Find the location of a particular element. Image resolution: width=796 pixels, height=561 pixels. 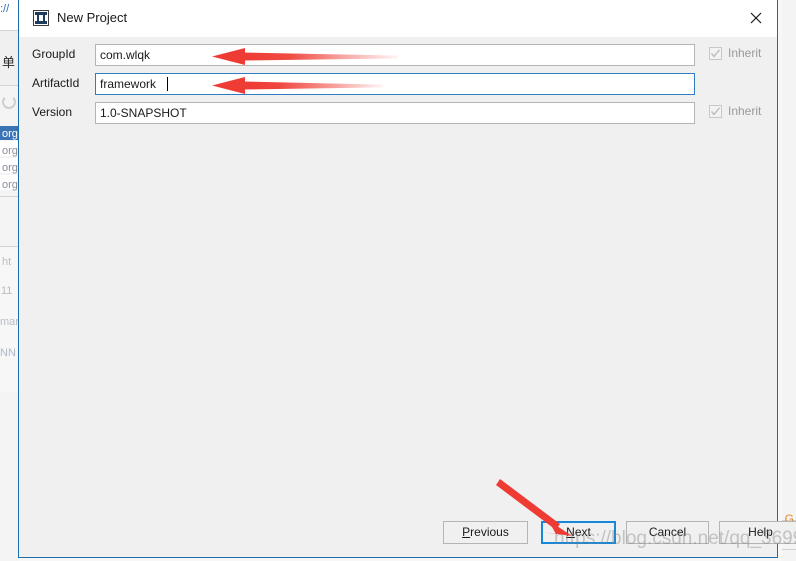

version-label: Version is located at coordinates (52, 112).